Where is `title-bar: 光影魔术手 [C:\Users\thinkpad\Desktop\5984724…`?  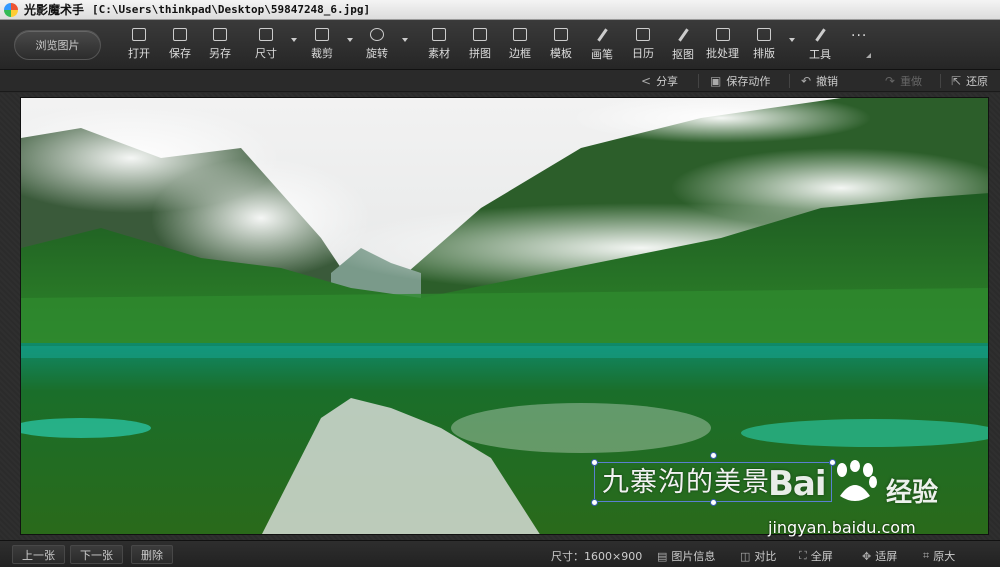 title-bar: 光影魔术手 [C:\Users\thinkpad\Desktop\5984724… is located at coordinates (500, 10).